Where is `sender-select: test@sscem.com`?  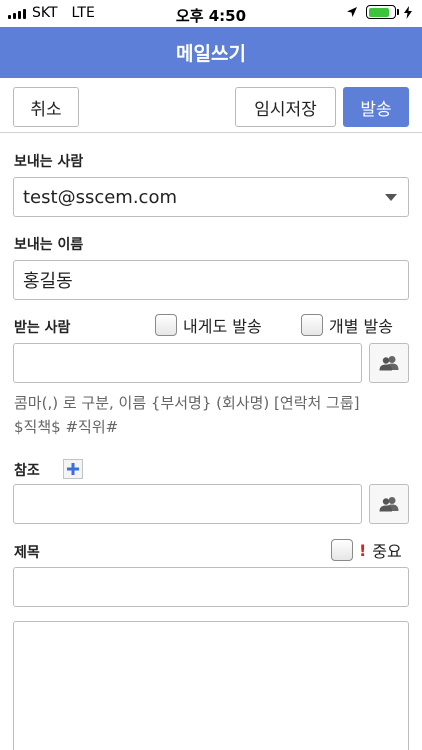 sender-select: test@sscem.com is located at coordinates (211, 197).